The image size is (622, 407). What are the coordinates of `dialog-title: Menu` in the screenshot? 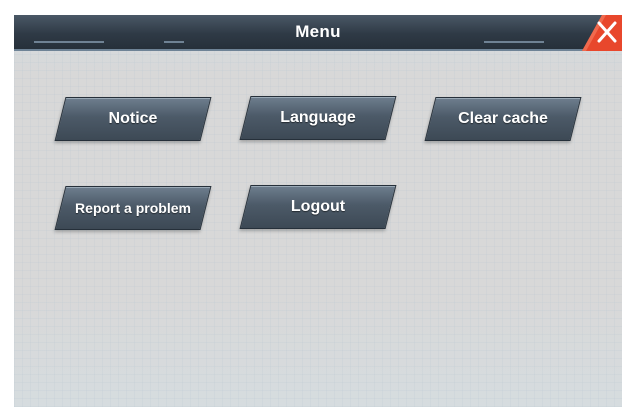 It's located at (318, 31).